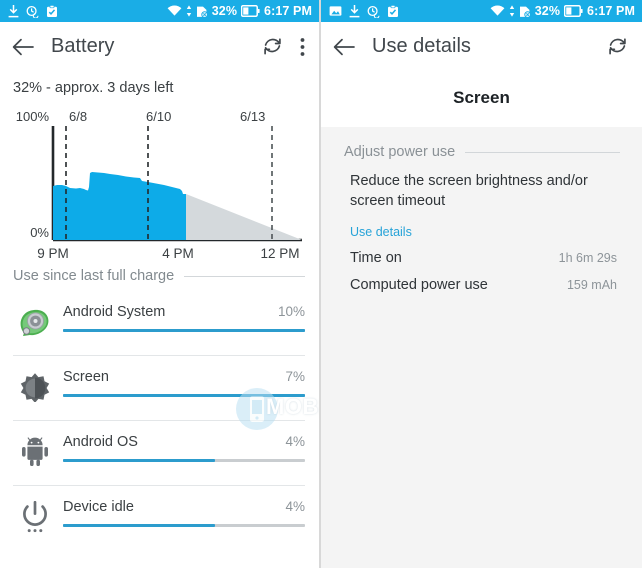  What do you see at coordinates (119, 206) in the screenshot?
I see `chart-actual-area` at bounding box center [119, 206].